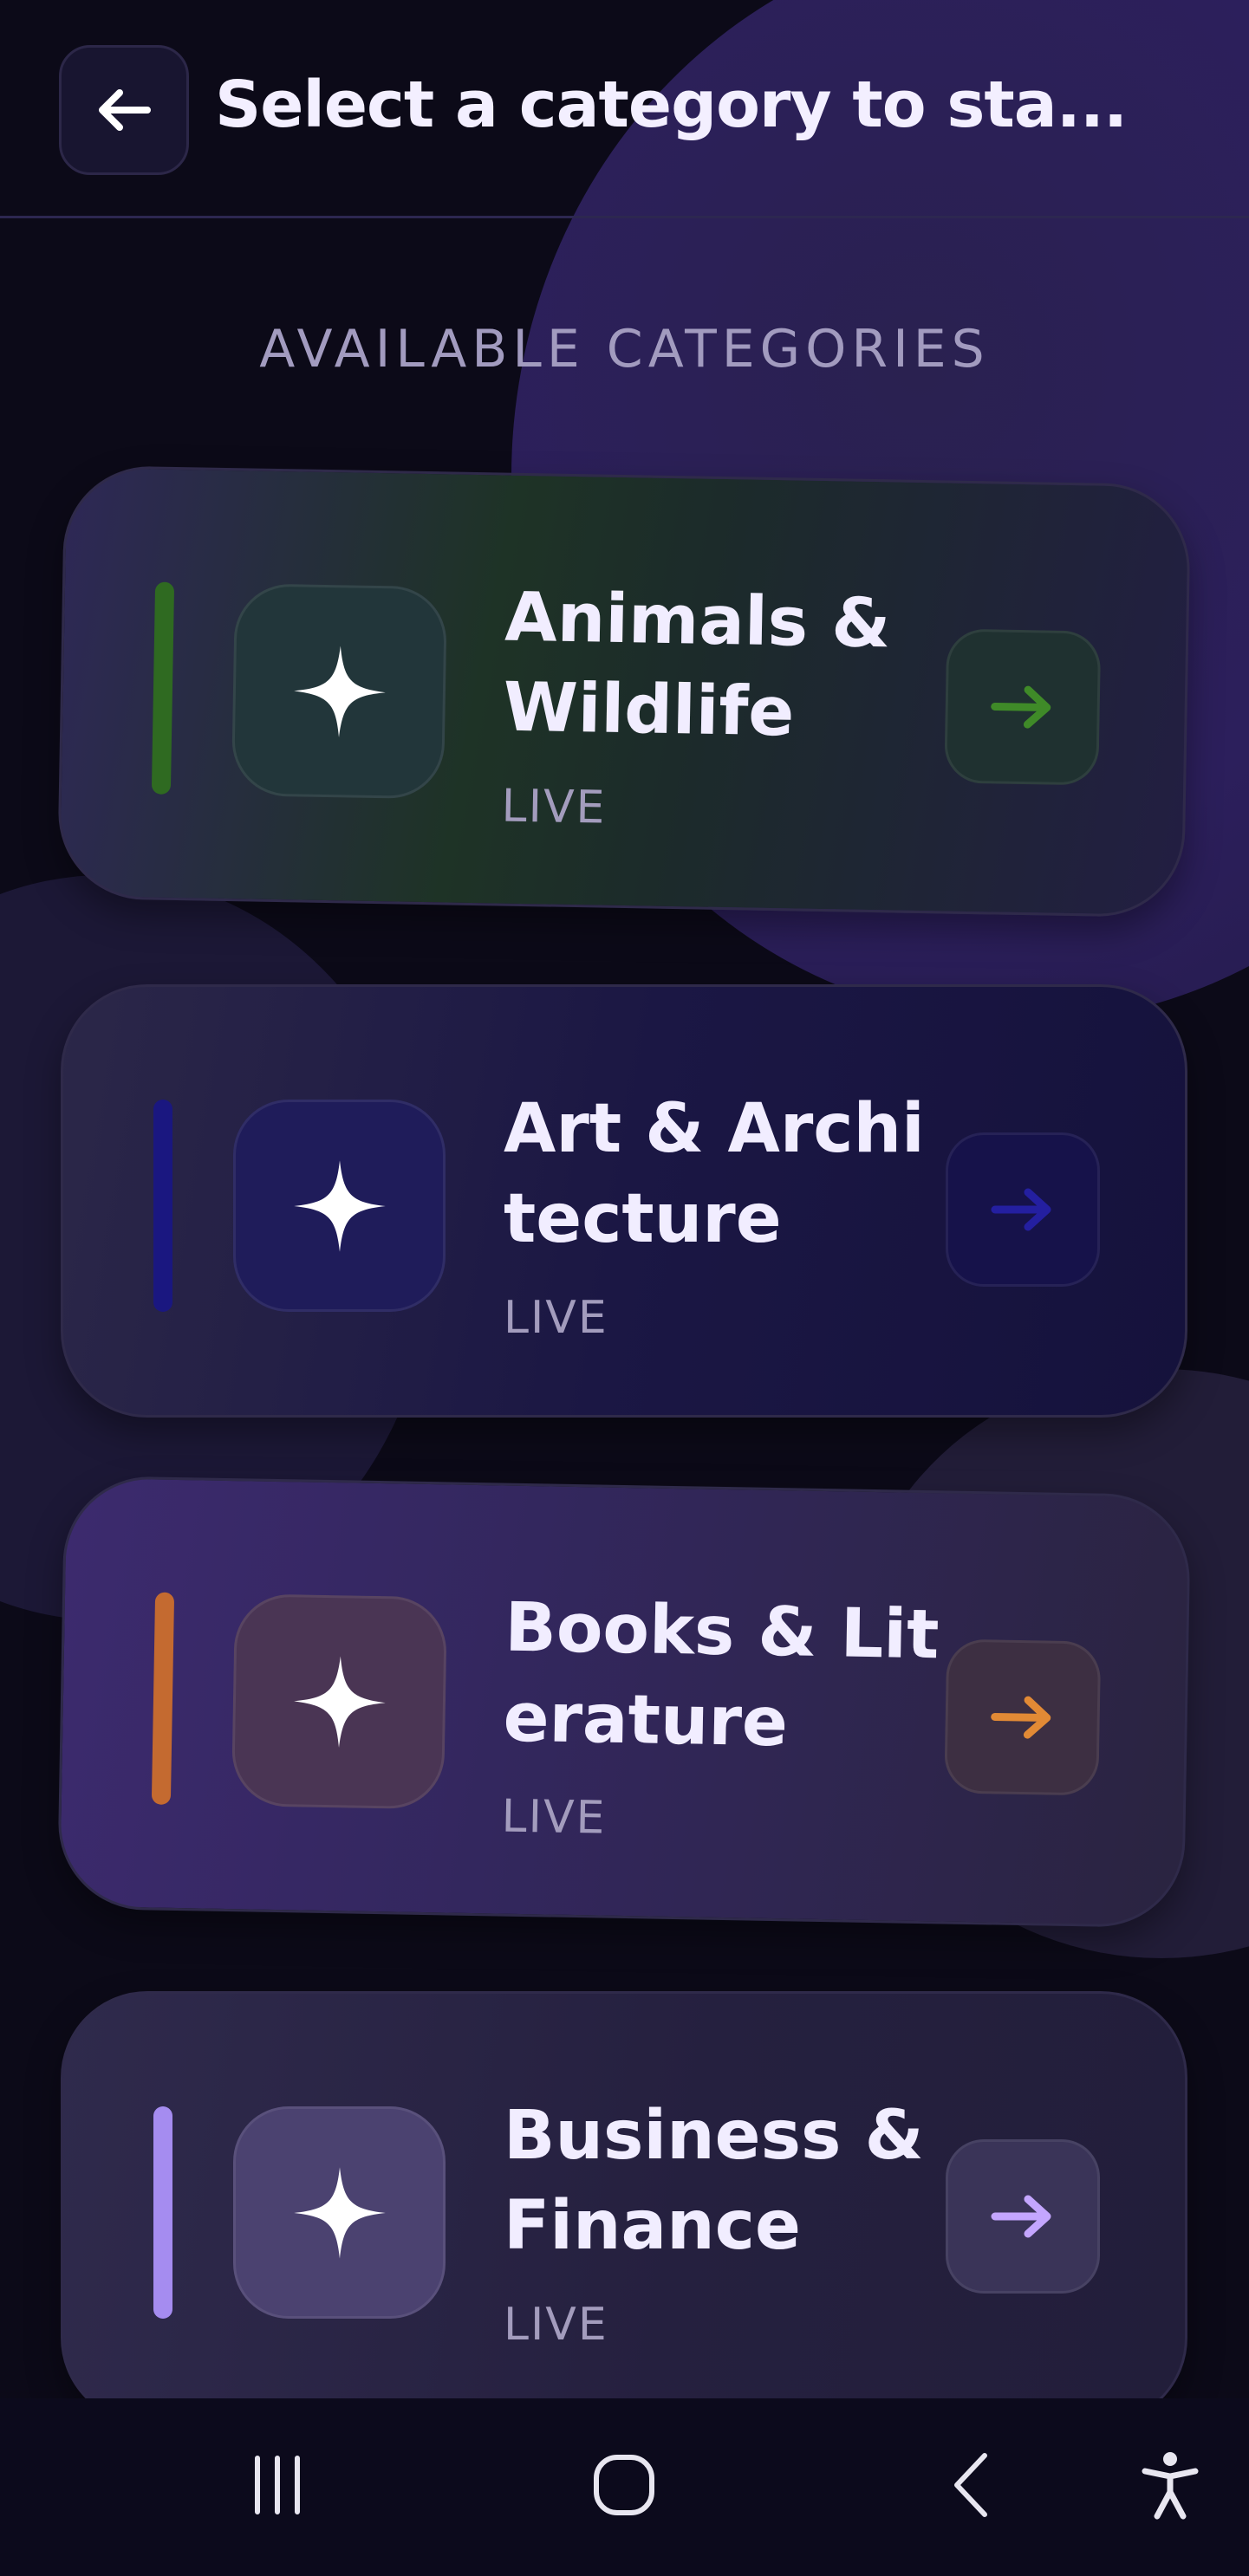 Image resolution: width=1249 pixels, height=2576 pixels. I want to click on category-name: Business & Finance, so click(714, 2181).